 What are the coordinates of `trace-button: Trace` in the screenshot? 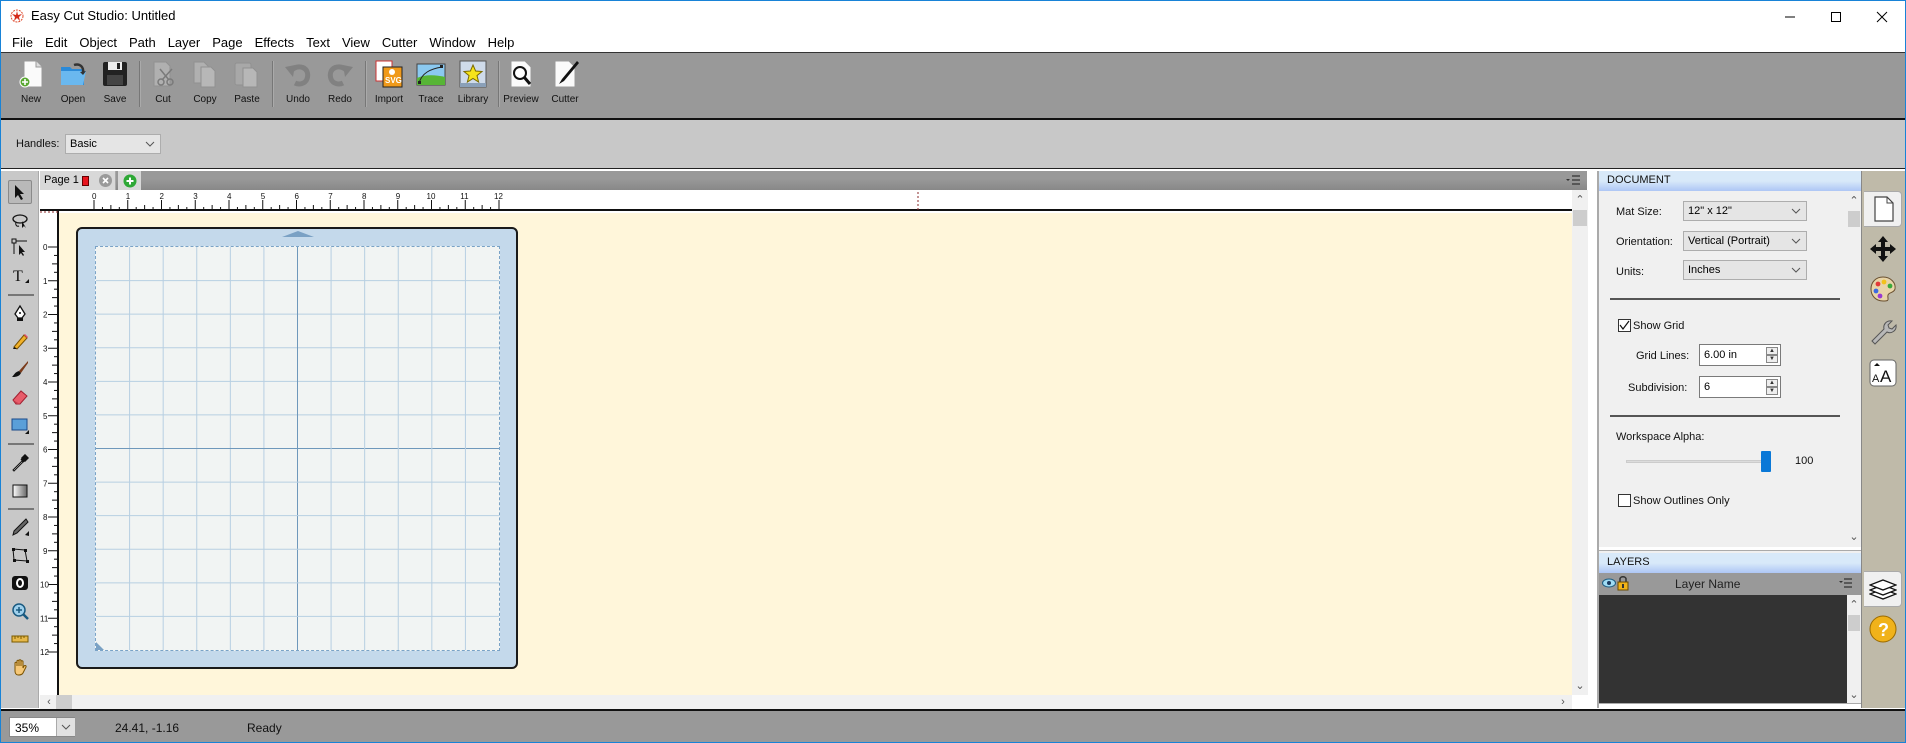 It's located at (431, 88).